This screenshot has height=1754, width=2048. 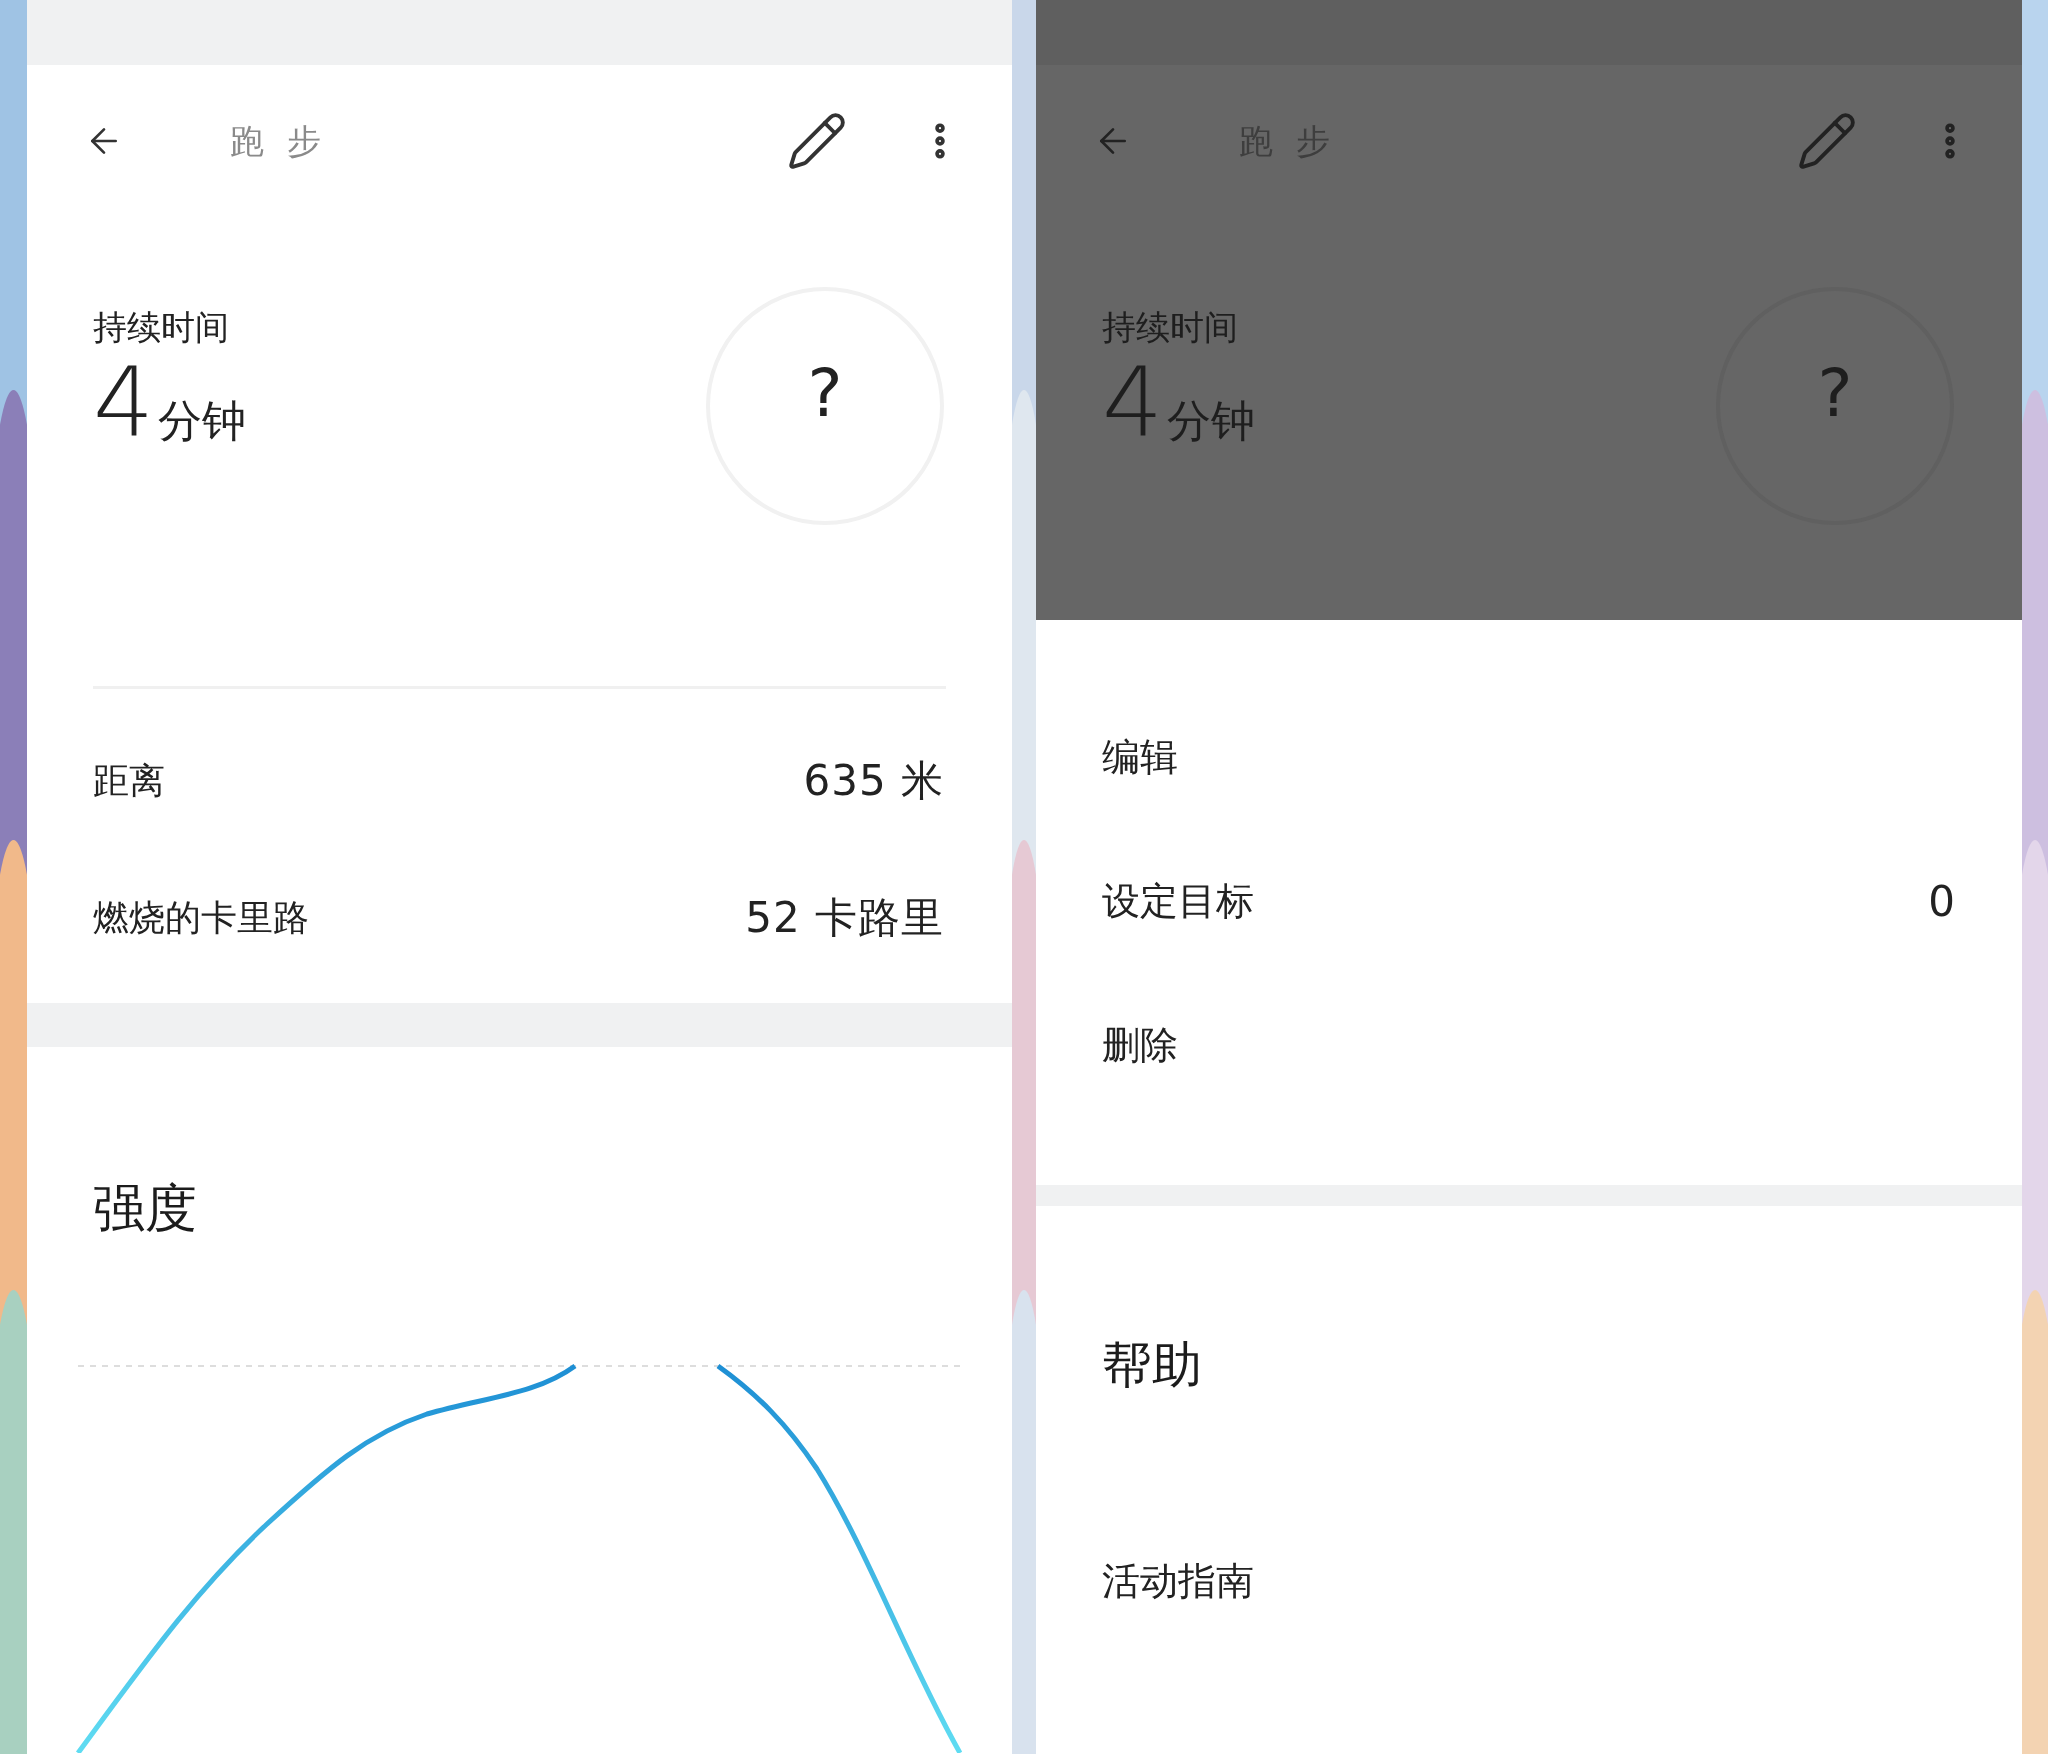 I want to click on screen-title: 跑 步, so click(x=278, y=141).